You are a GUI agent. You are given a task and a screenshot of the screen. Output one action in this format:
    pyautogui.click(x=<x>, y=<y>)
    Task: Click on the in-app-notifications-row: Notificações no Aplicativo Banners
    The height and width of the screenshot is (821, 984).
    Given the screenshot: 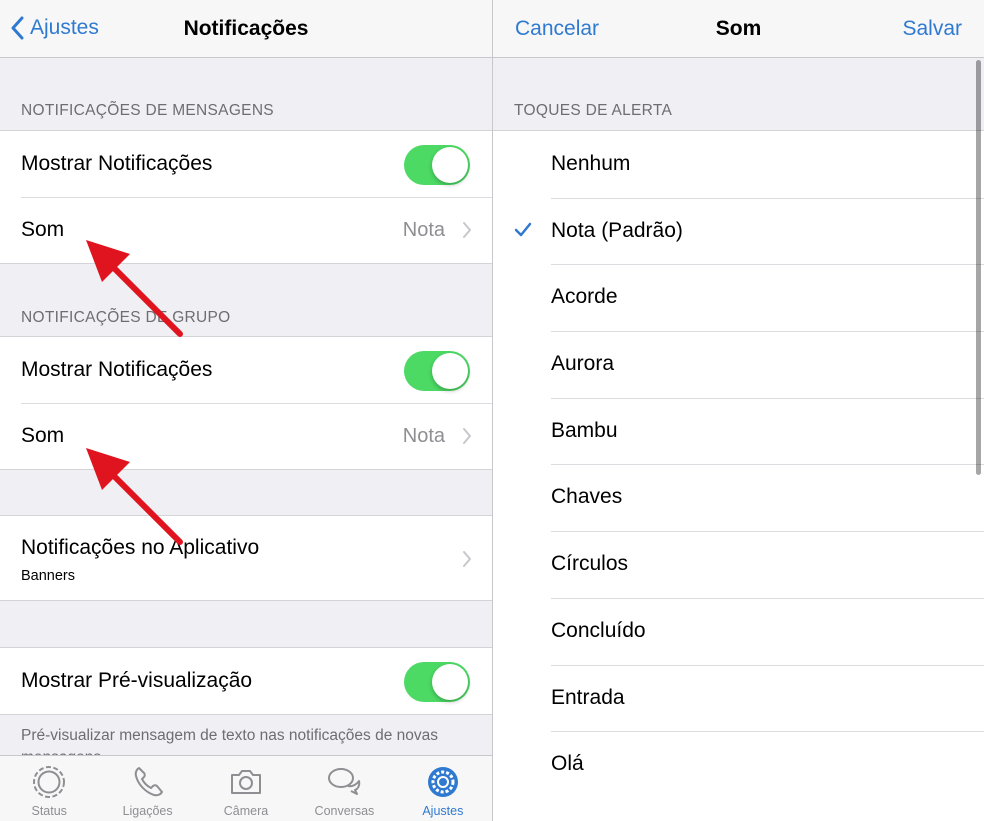 What is the action you would take?
    pyautogui.click(x=246, y=558)
    